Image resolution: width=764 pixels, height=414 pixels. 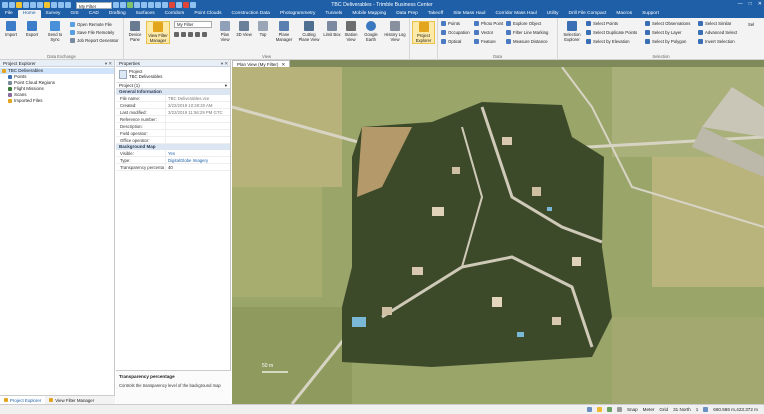 I want to click on send-to-sync-button: Send to Sync, so click(x=55, y=31).